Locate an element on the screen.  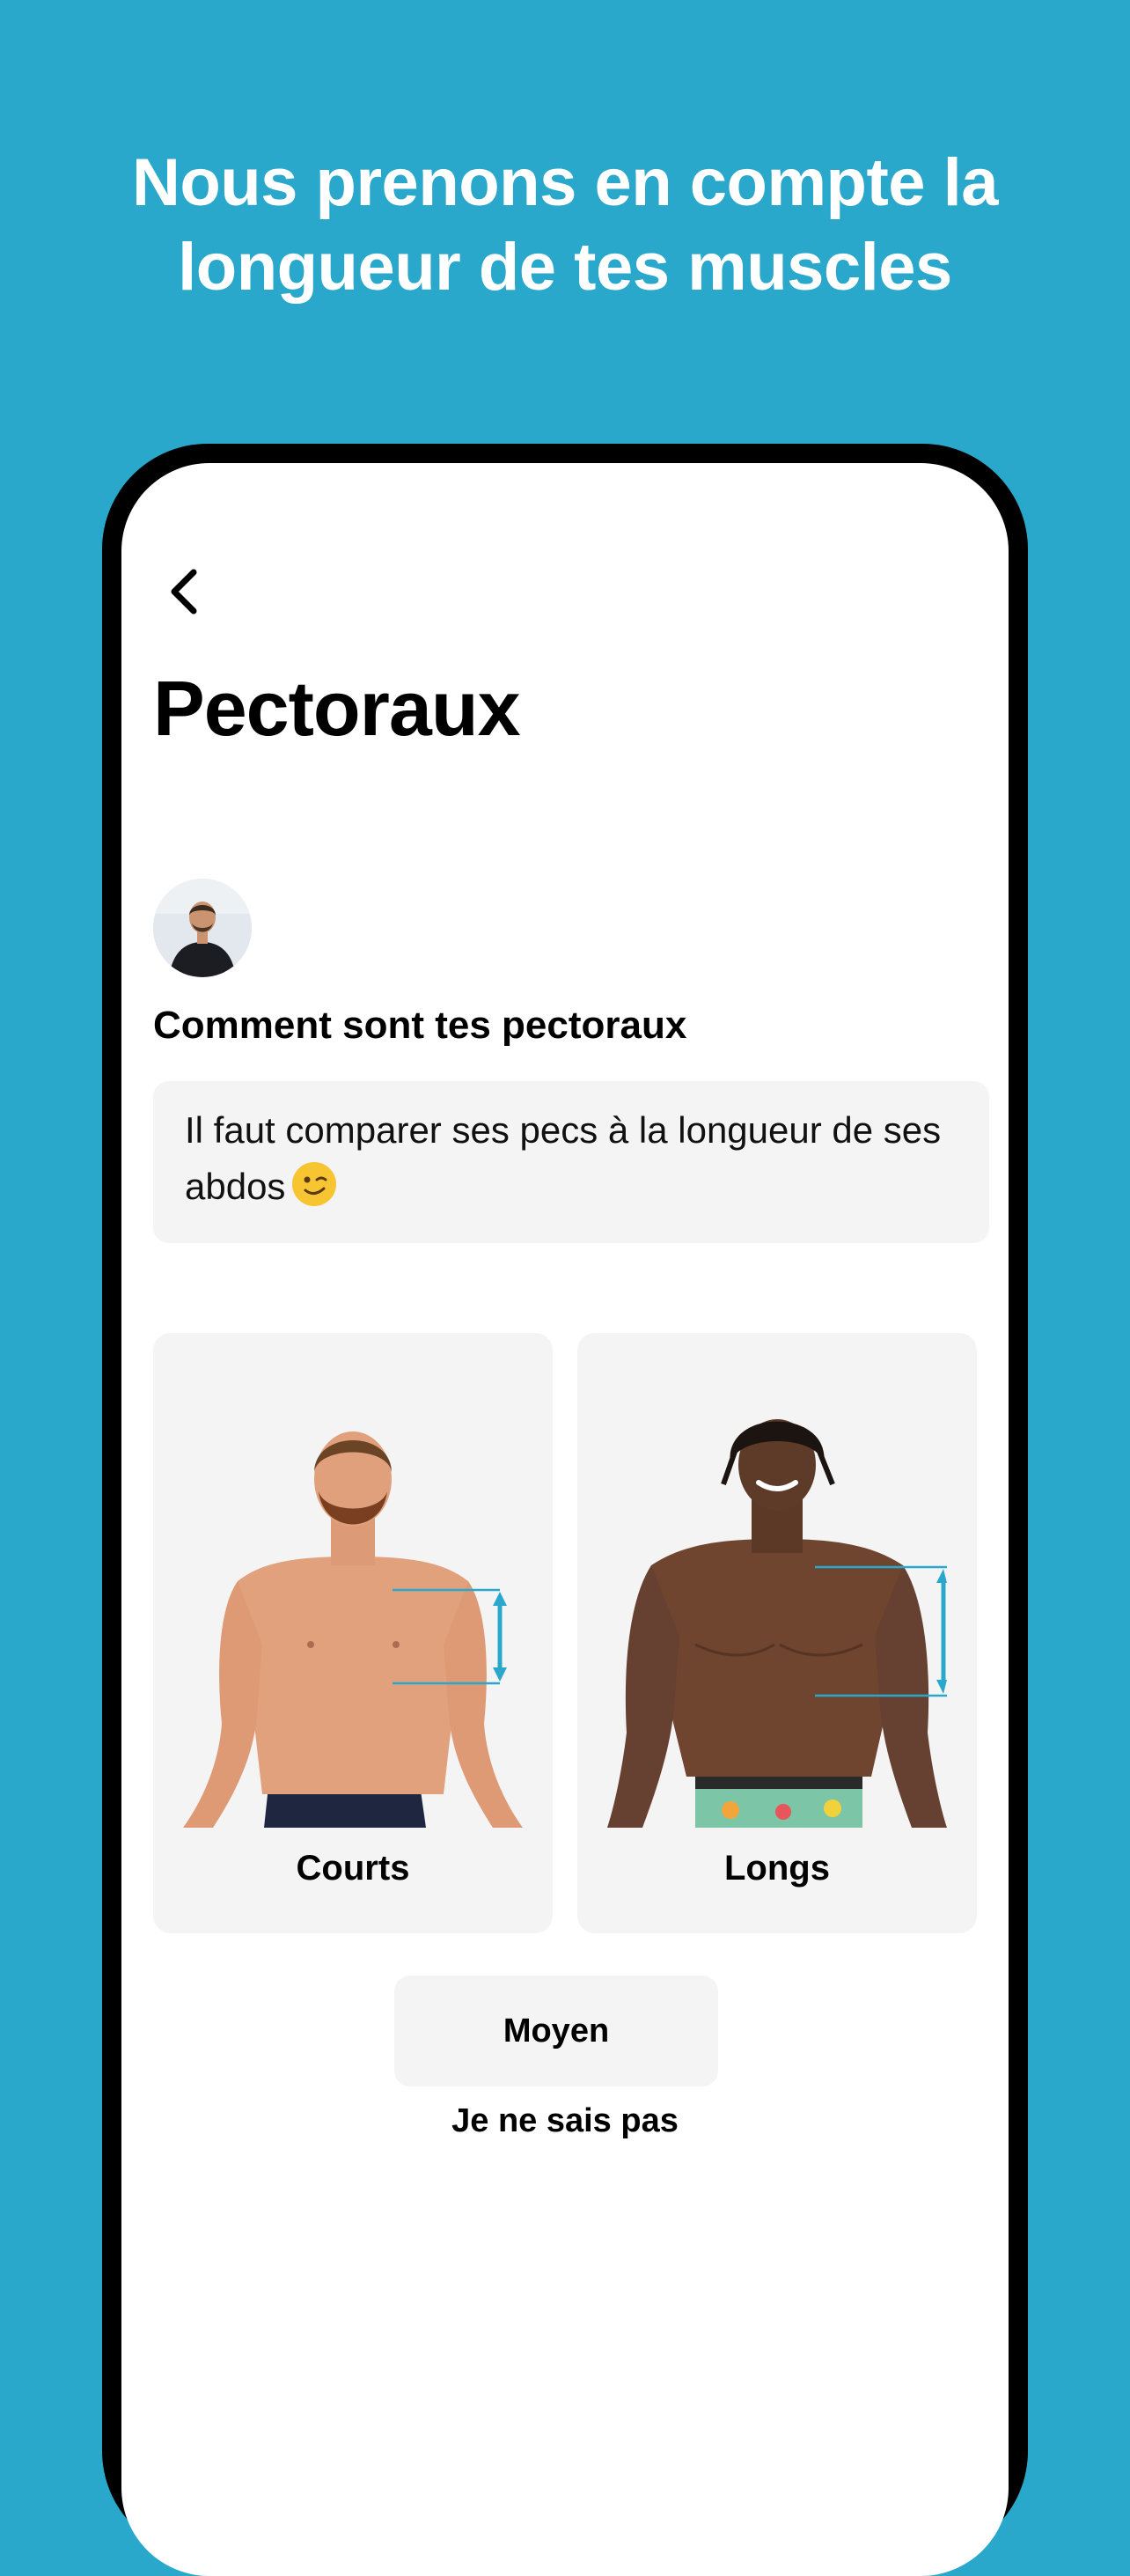
short-pecs-photo is located at coordinates (353, 1604).